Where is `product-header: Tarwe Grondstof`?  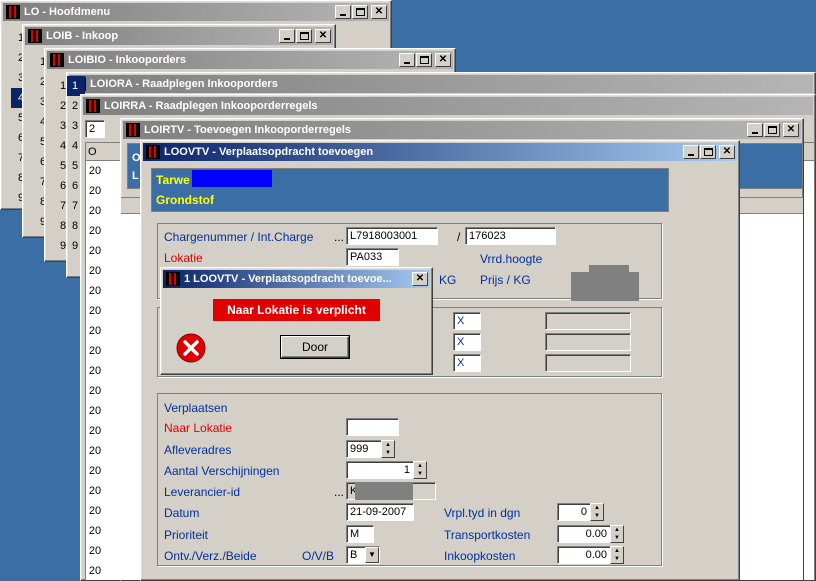
product-header: Tarwe Grondstof is located at coordinates (410, 190).